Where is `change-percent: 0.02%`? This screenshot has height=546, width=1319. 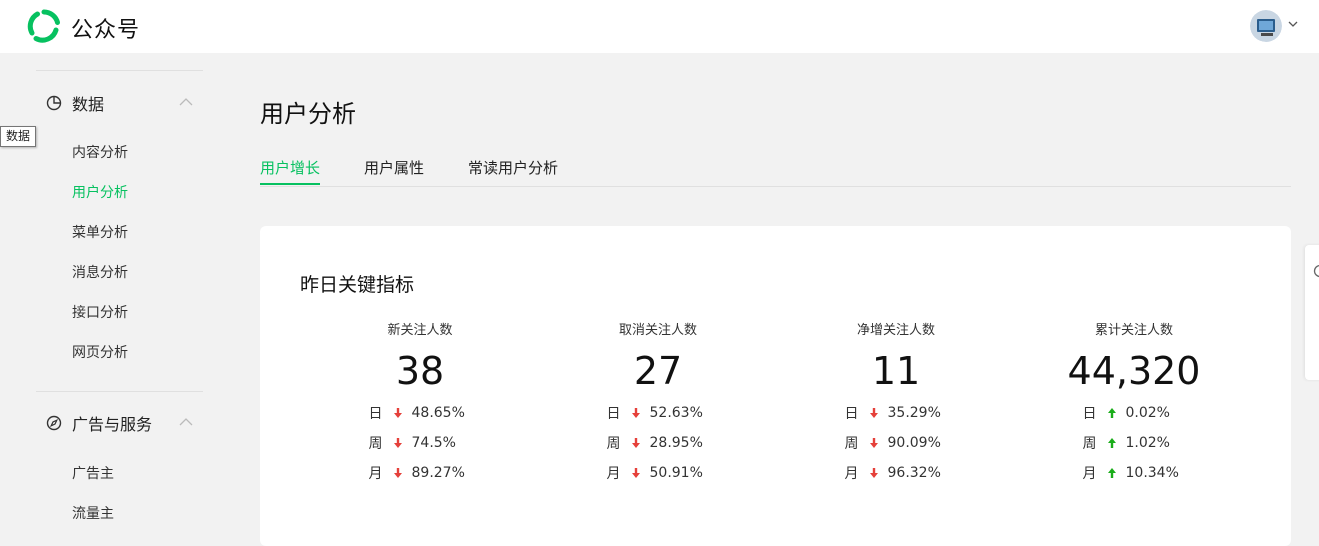 change-percent: 0.02% is located at coordinates (1156, 413).